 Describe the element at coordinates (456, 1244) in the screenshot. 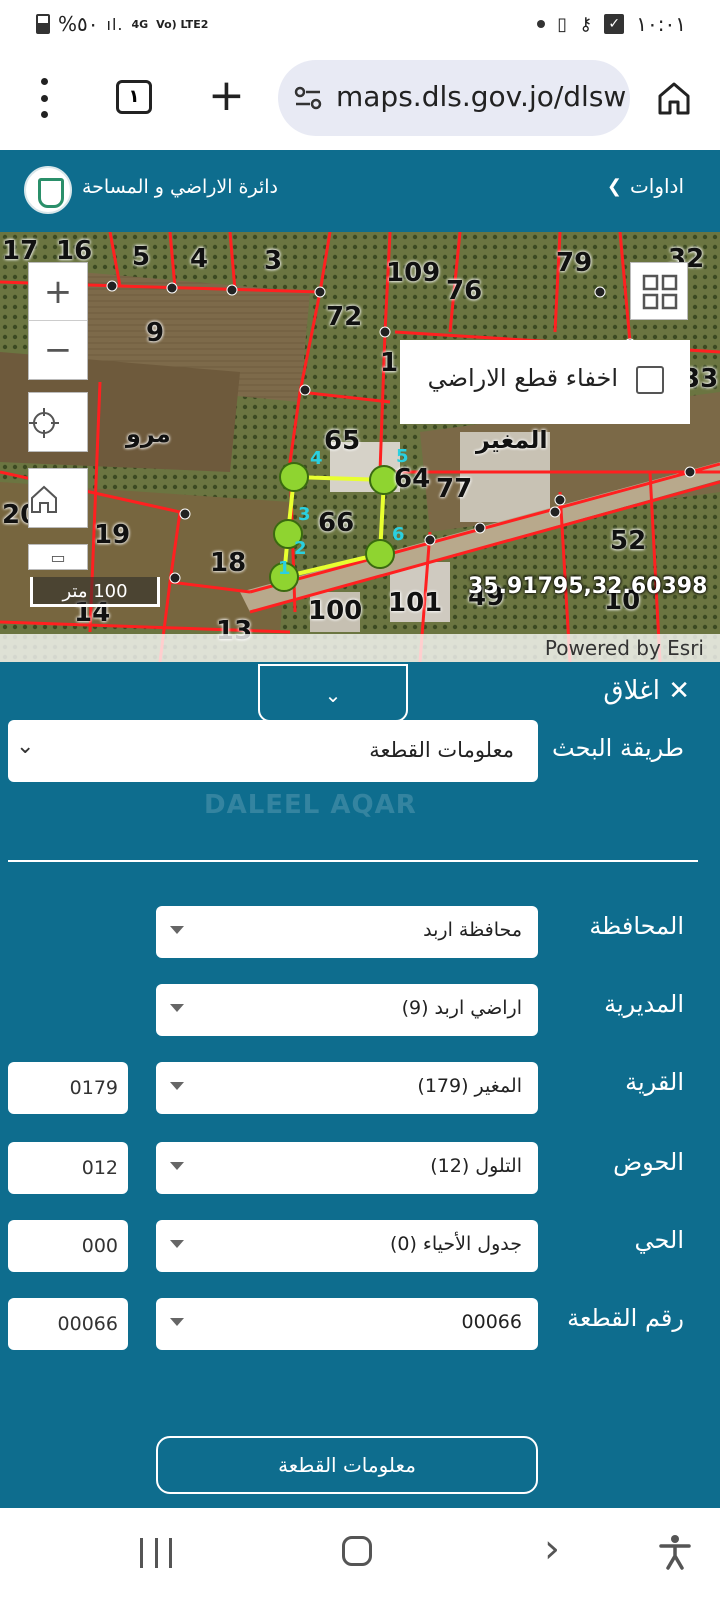

I see `neighborhood-value: جدول الأحياء (0)` at that location.